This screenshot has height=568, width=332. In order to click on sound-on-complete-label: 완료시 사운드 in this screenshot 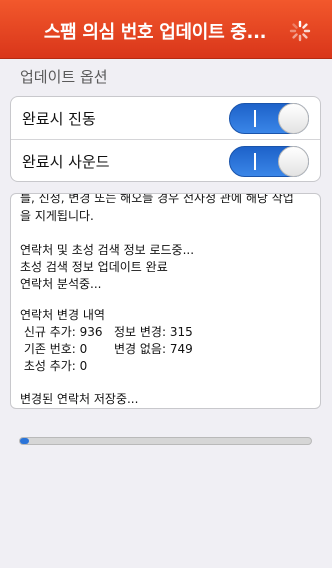, I will do `click(66, 162)`.